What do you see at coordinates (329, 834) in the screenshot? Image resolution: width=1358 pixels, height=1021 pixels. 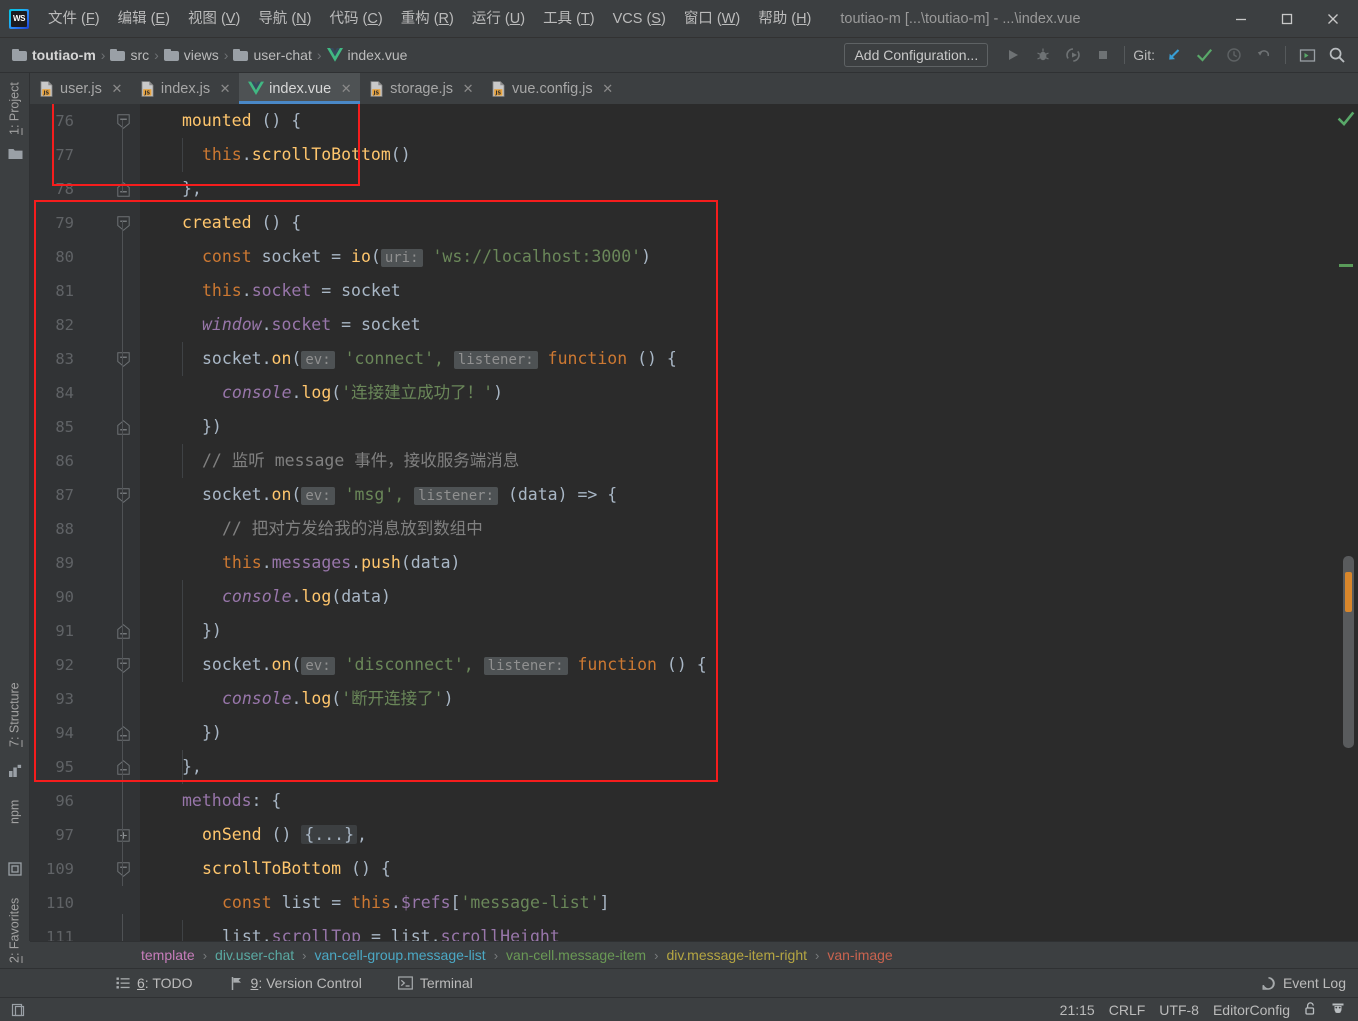 I see `collapsed-code-fold: {...}` at bounding box center [329, 834].